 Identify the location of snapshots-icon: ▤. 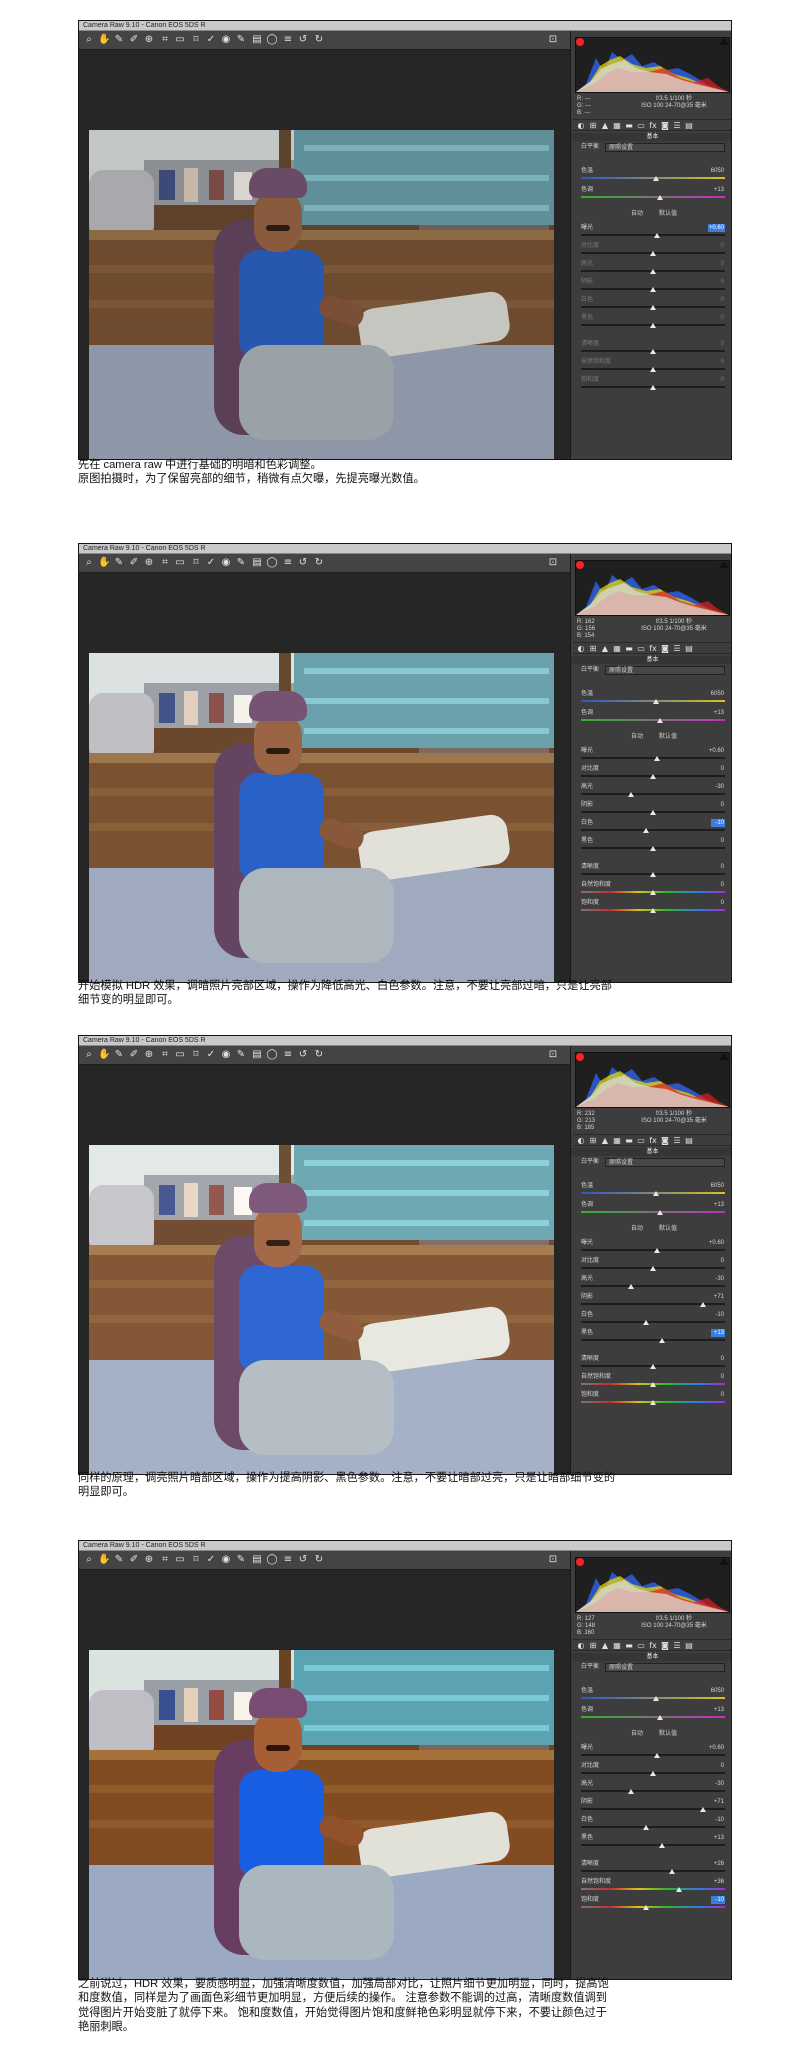
(689, 1646).